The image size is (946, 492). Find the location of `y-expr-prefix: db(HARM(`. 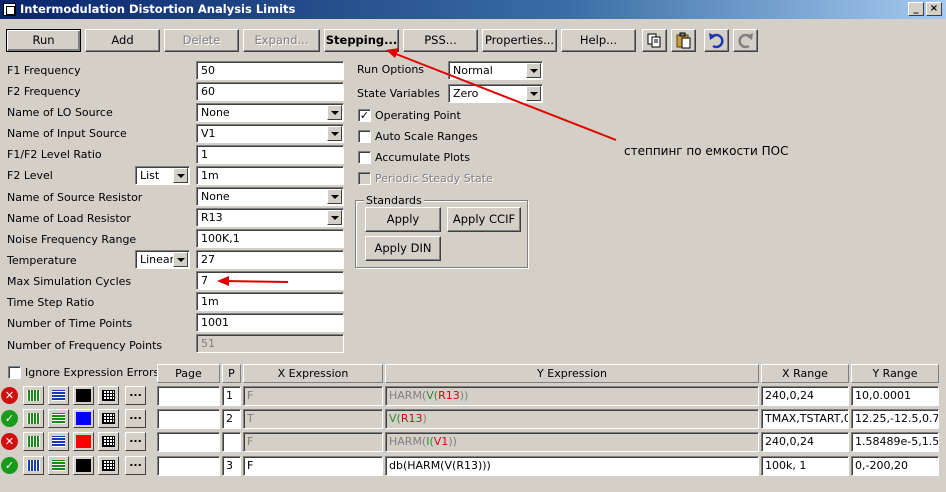

y-expr-prefix: db(HARM( is located at coordinates (417, 465).